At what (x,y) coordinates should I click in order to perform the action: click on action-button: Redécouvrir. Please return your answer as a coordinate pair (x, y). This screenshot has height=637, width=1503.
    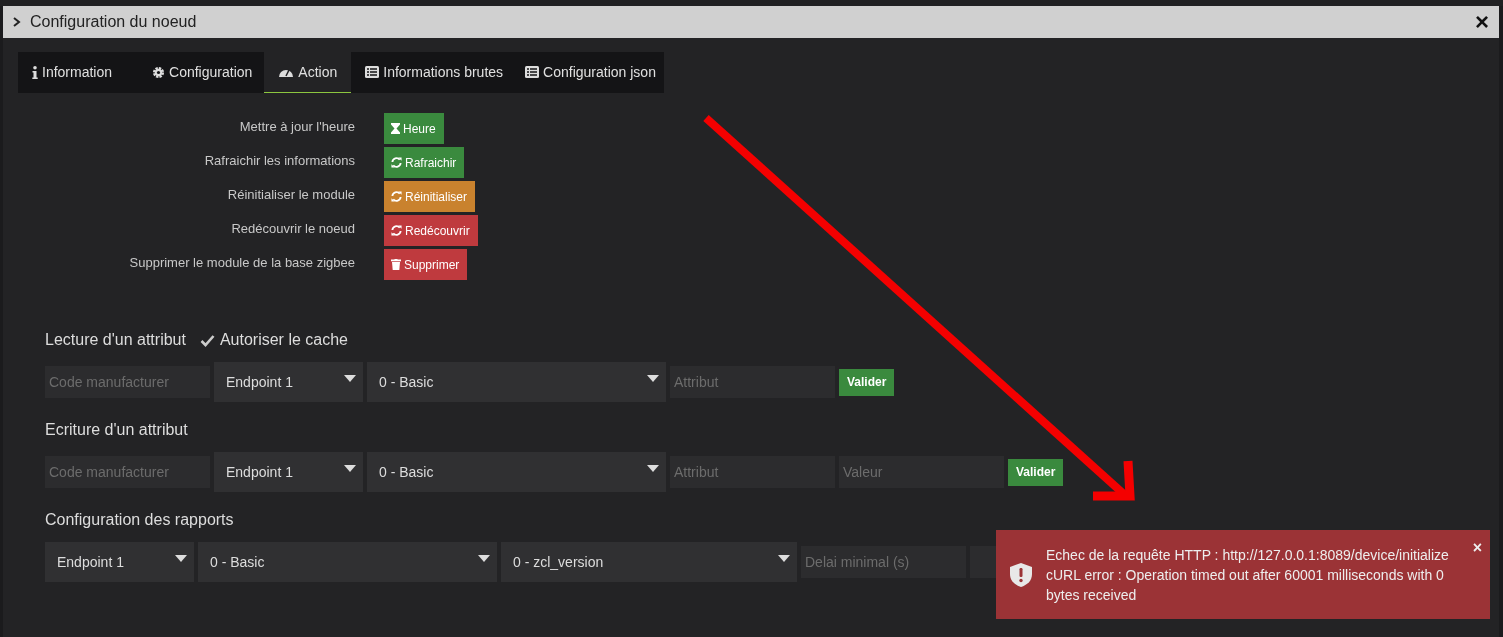
    Looking at the image, I should click on (431, 230).